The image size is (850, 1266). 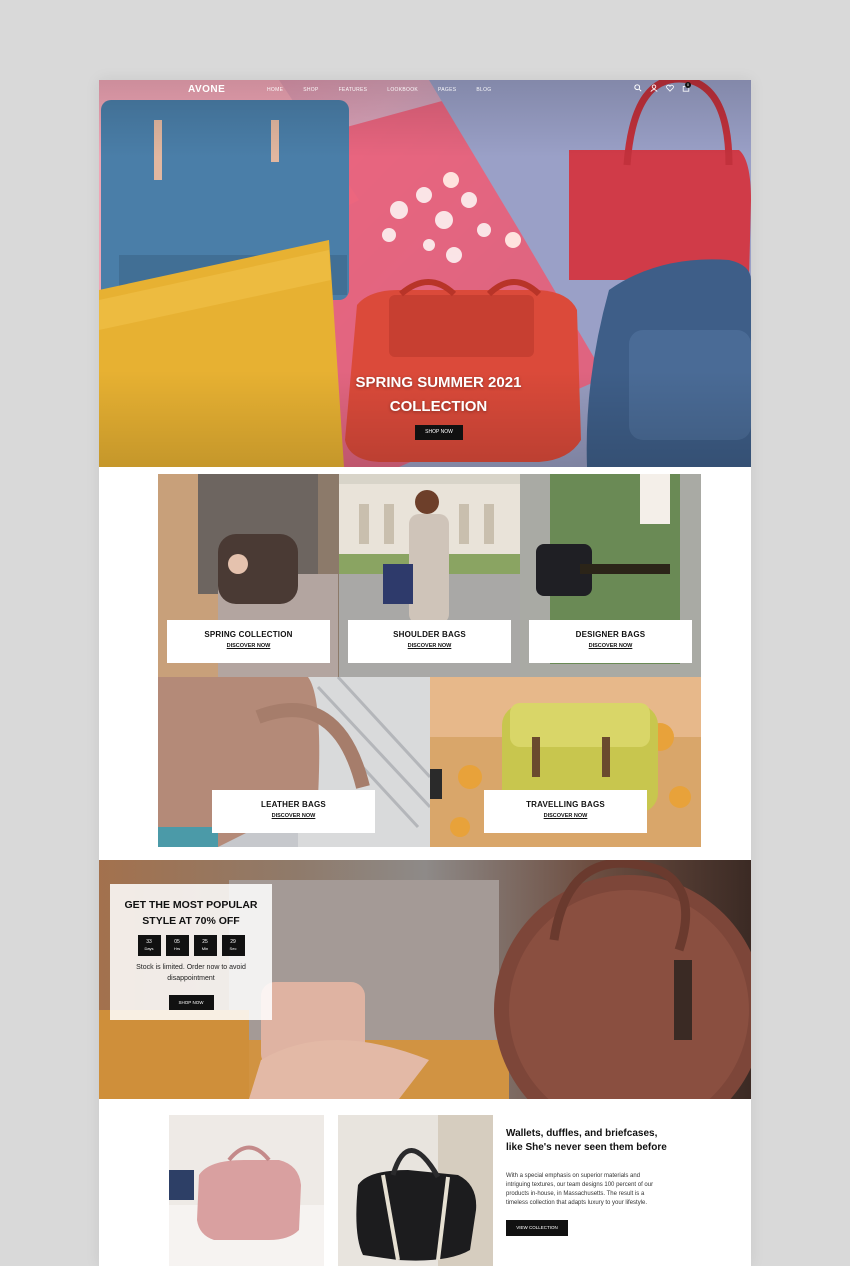 I want to click on timer-minutes: 25 Min, so click(x=205, y=945).